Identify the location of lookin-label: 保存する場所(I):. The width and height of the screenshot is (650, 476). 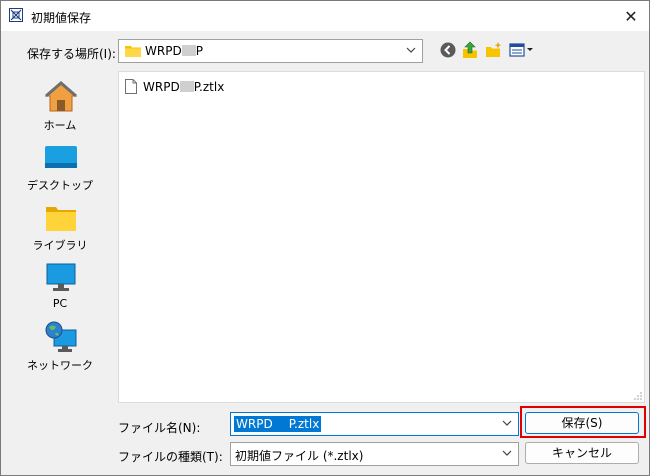
(71, 54).